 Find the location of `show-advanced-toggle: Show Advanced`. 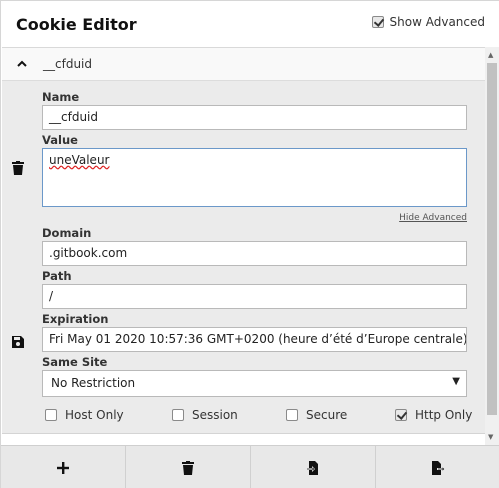

show-advanced-toggle: Show Advanced is located at coordinates (428, 22).